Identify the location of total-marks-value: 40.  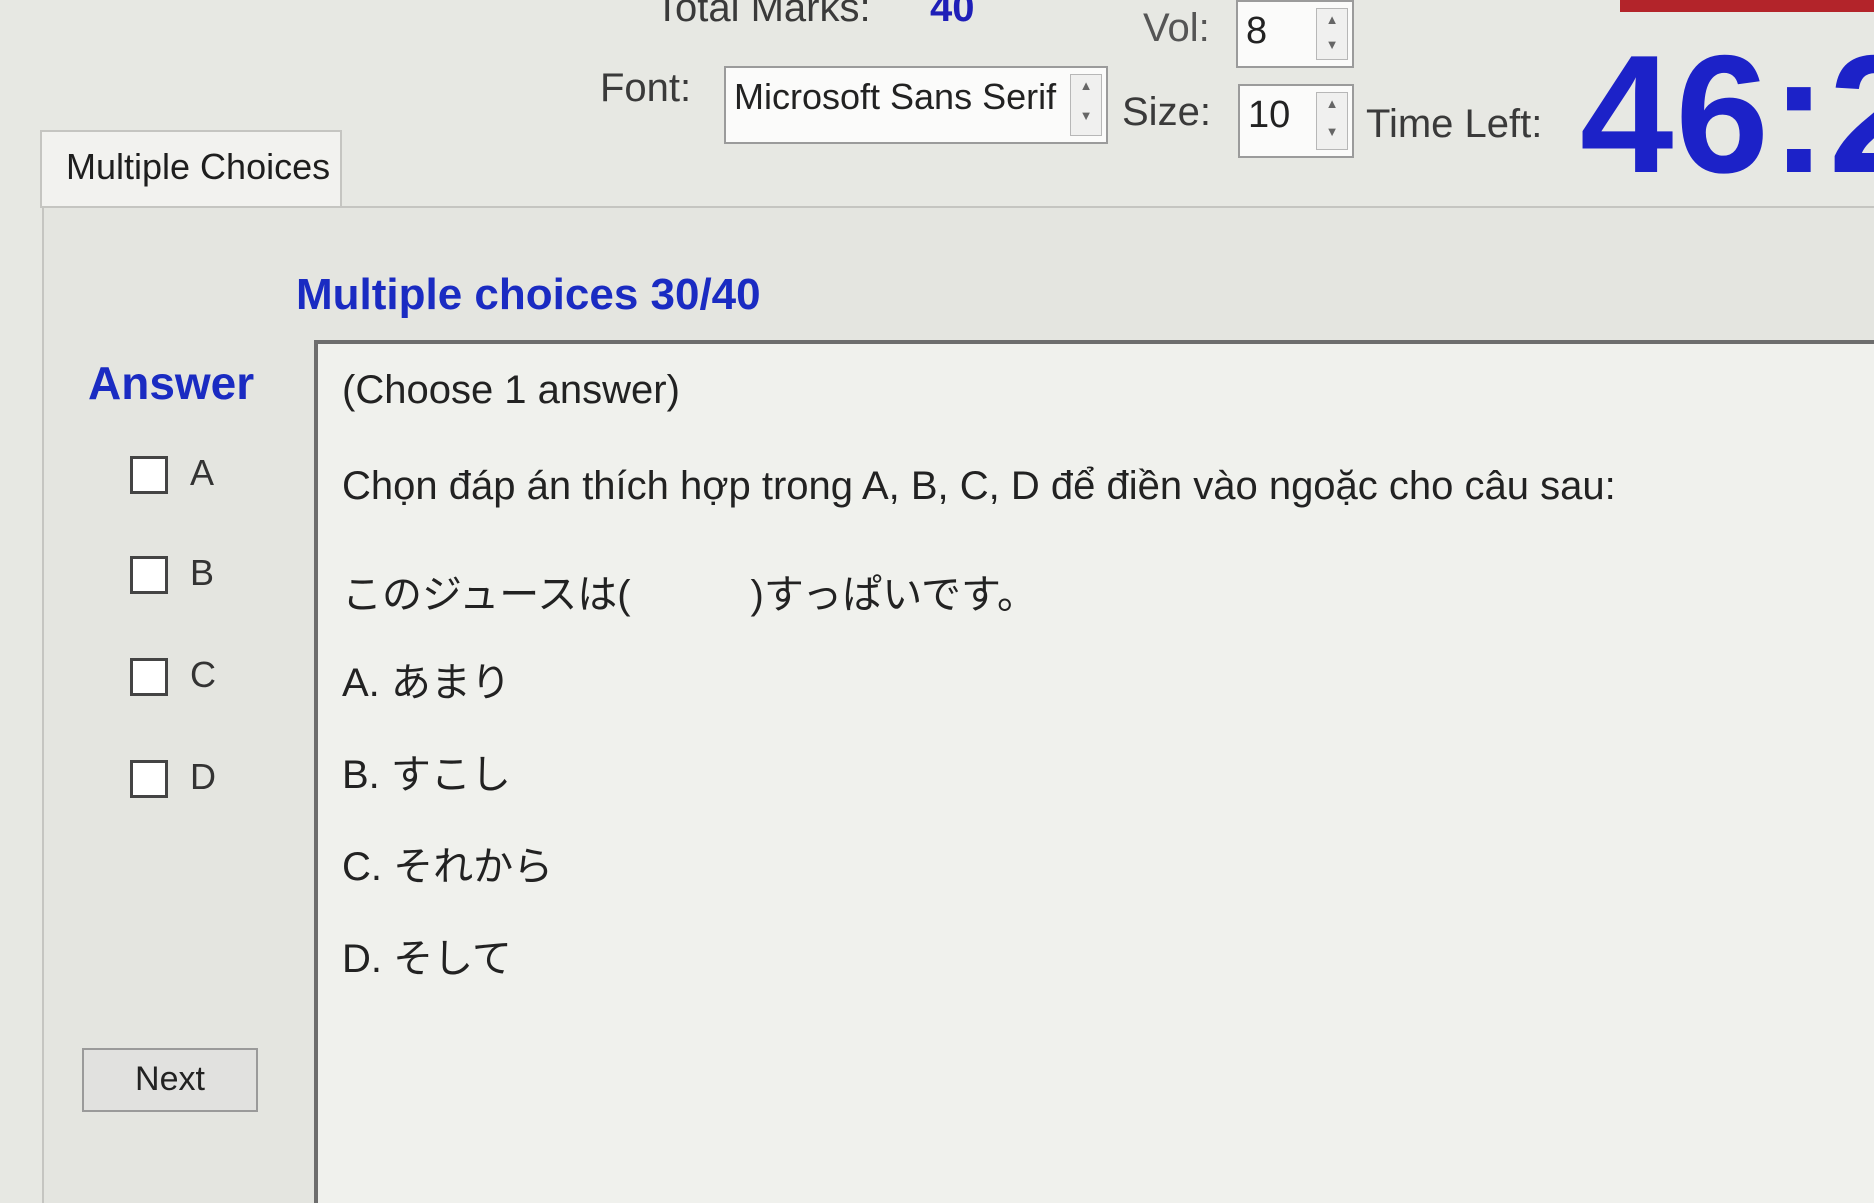
(952, 15).